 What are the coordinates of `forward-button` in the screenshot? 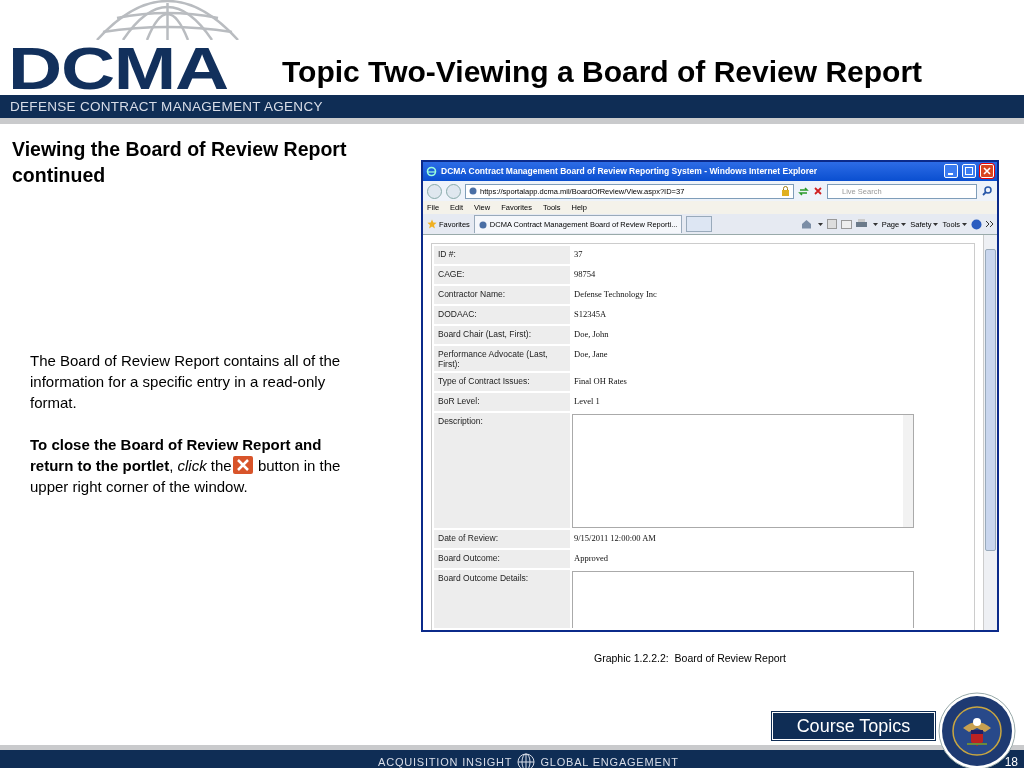 It's located at (453, 191).